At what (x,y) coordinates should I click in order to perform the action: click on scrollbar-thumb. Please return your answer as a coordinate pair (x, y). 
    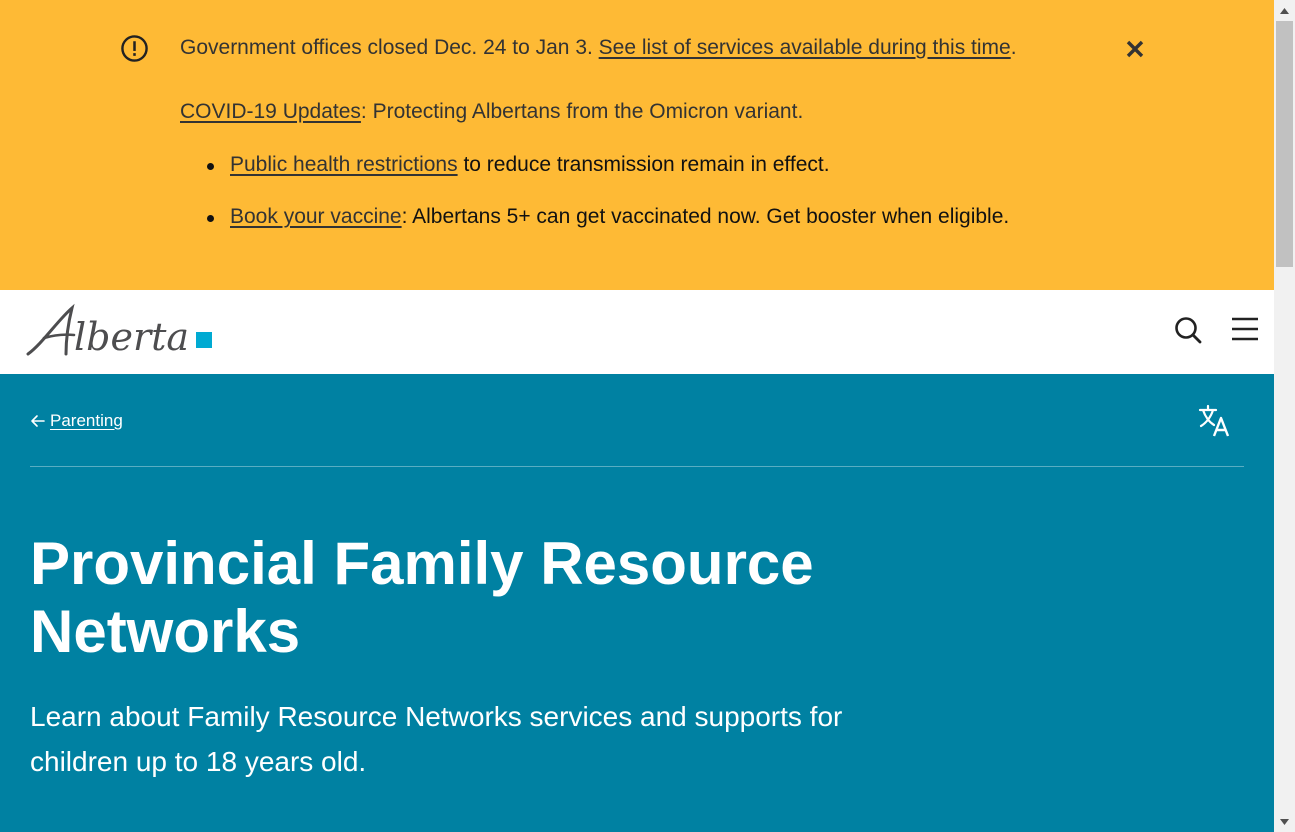
    Looking at the image, I should click on (1284, 144).